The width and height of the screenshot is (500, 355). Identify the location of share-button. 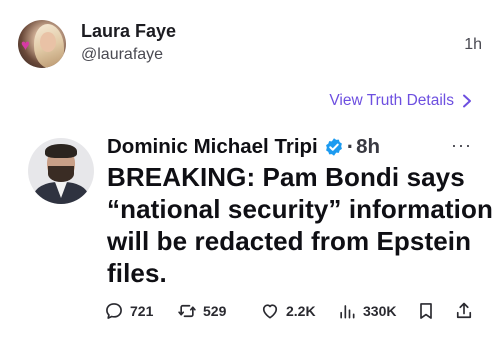
(464, 311).